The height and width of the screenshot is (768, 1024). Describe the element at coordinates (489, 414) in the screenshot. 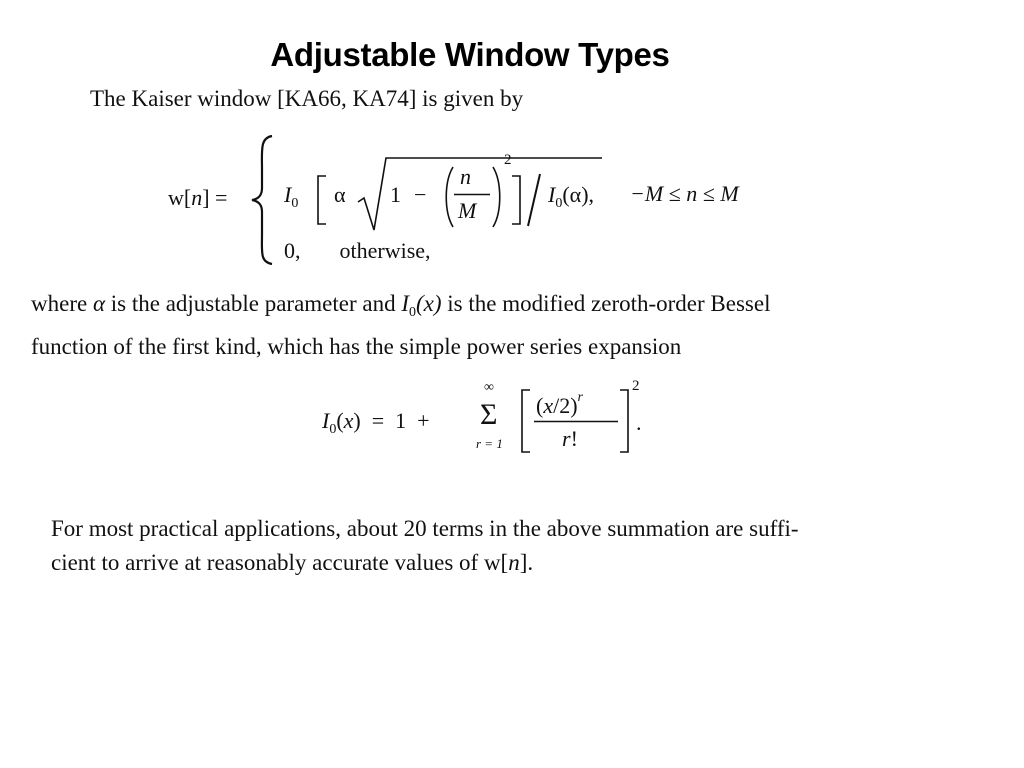

I see `sum-symbol: Σ` at that location.